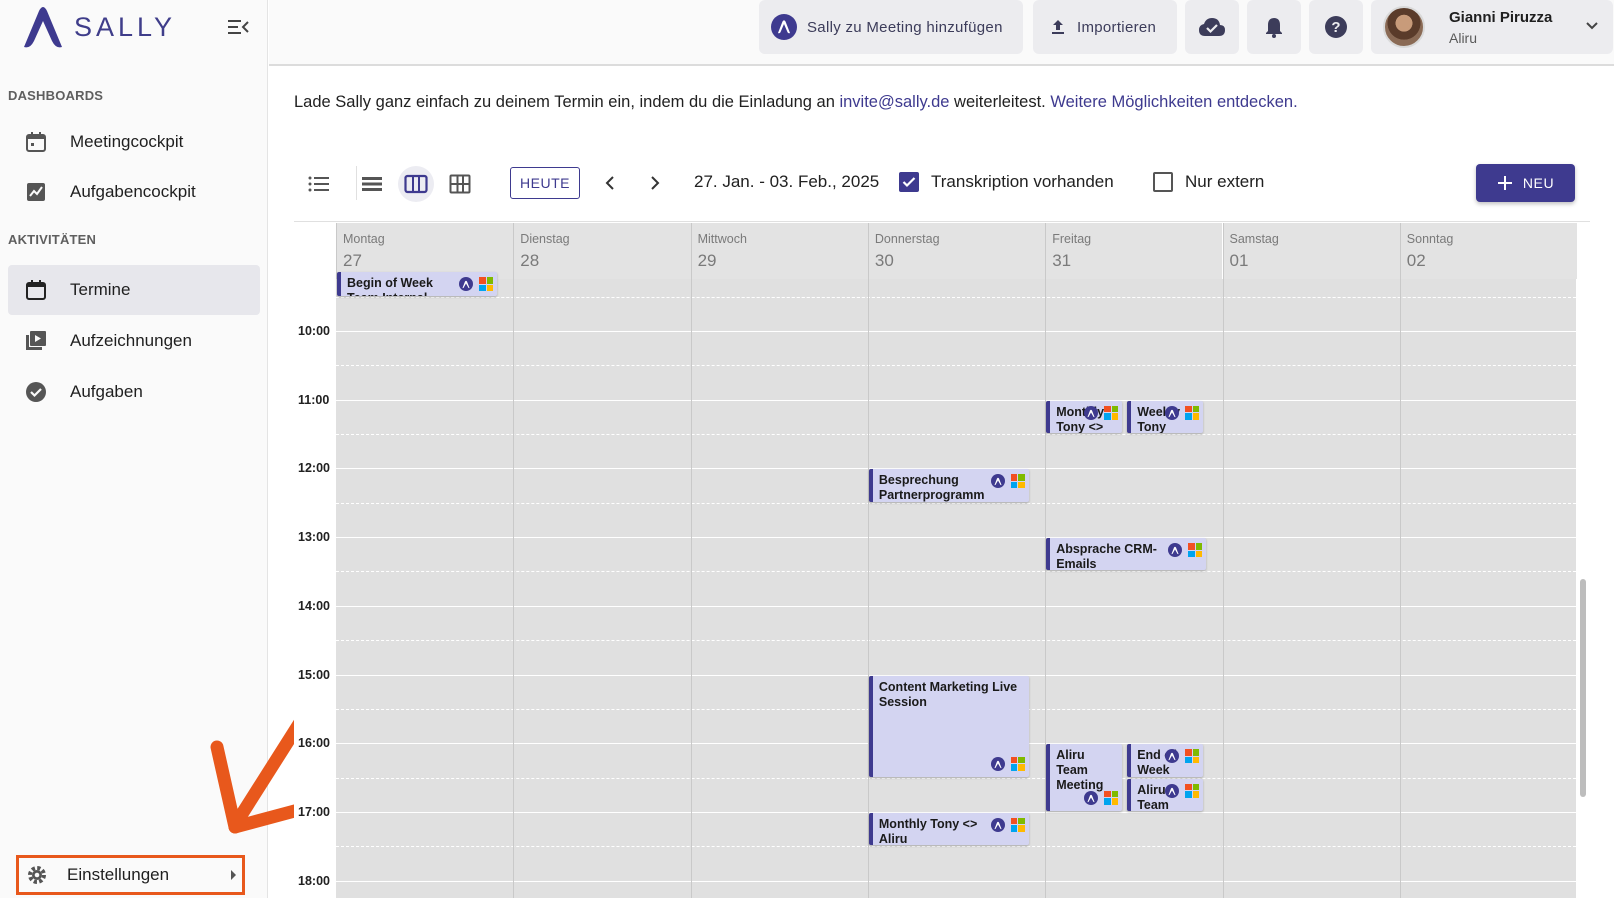 Image resolution: width=1614 pixels, height=898 pixels. Describe the element at coordinates (1070, 755) in the screenshot. I see `event-title: Aliru` at that location.